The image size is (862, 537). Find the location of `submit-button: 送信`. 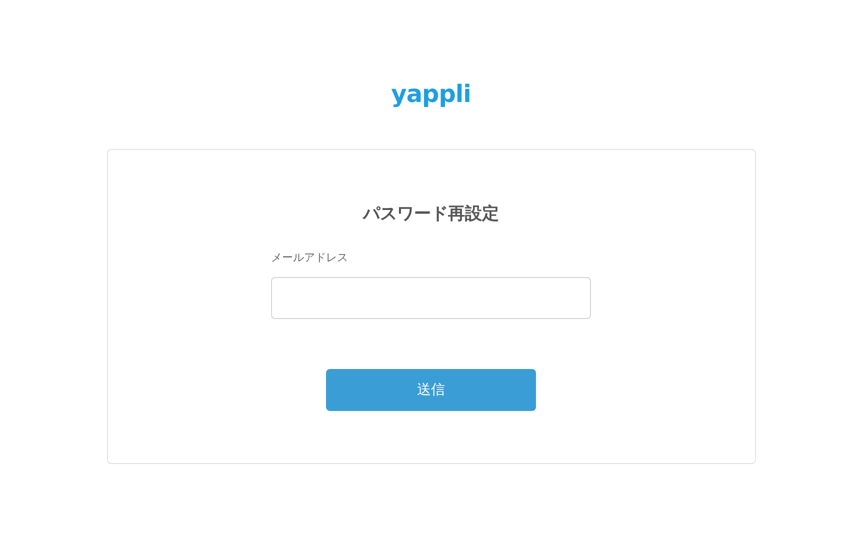

submit-button: 送信 is located at coordinates (431, 390).